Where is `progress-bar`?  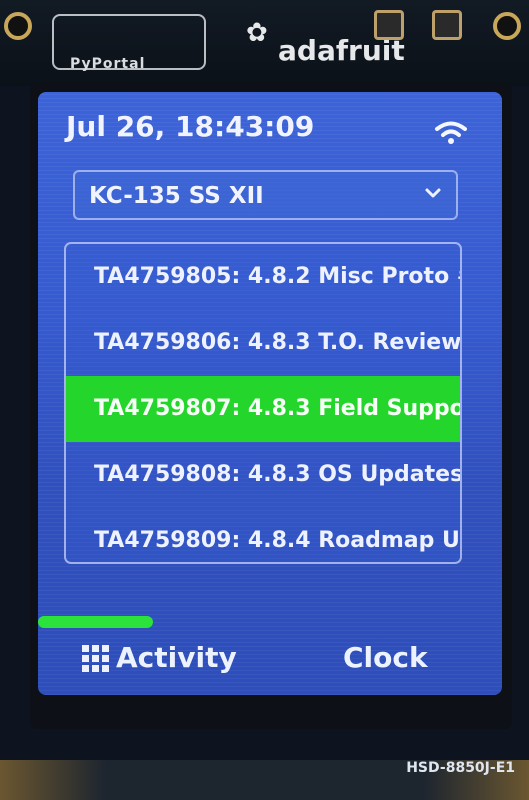 progress-bar is located at coordinates (153, 622).